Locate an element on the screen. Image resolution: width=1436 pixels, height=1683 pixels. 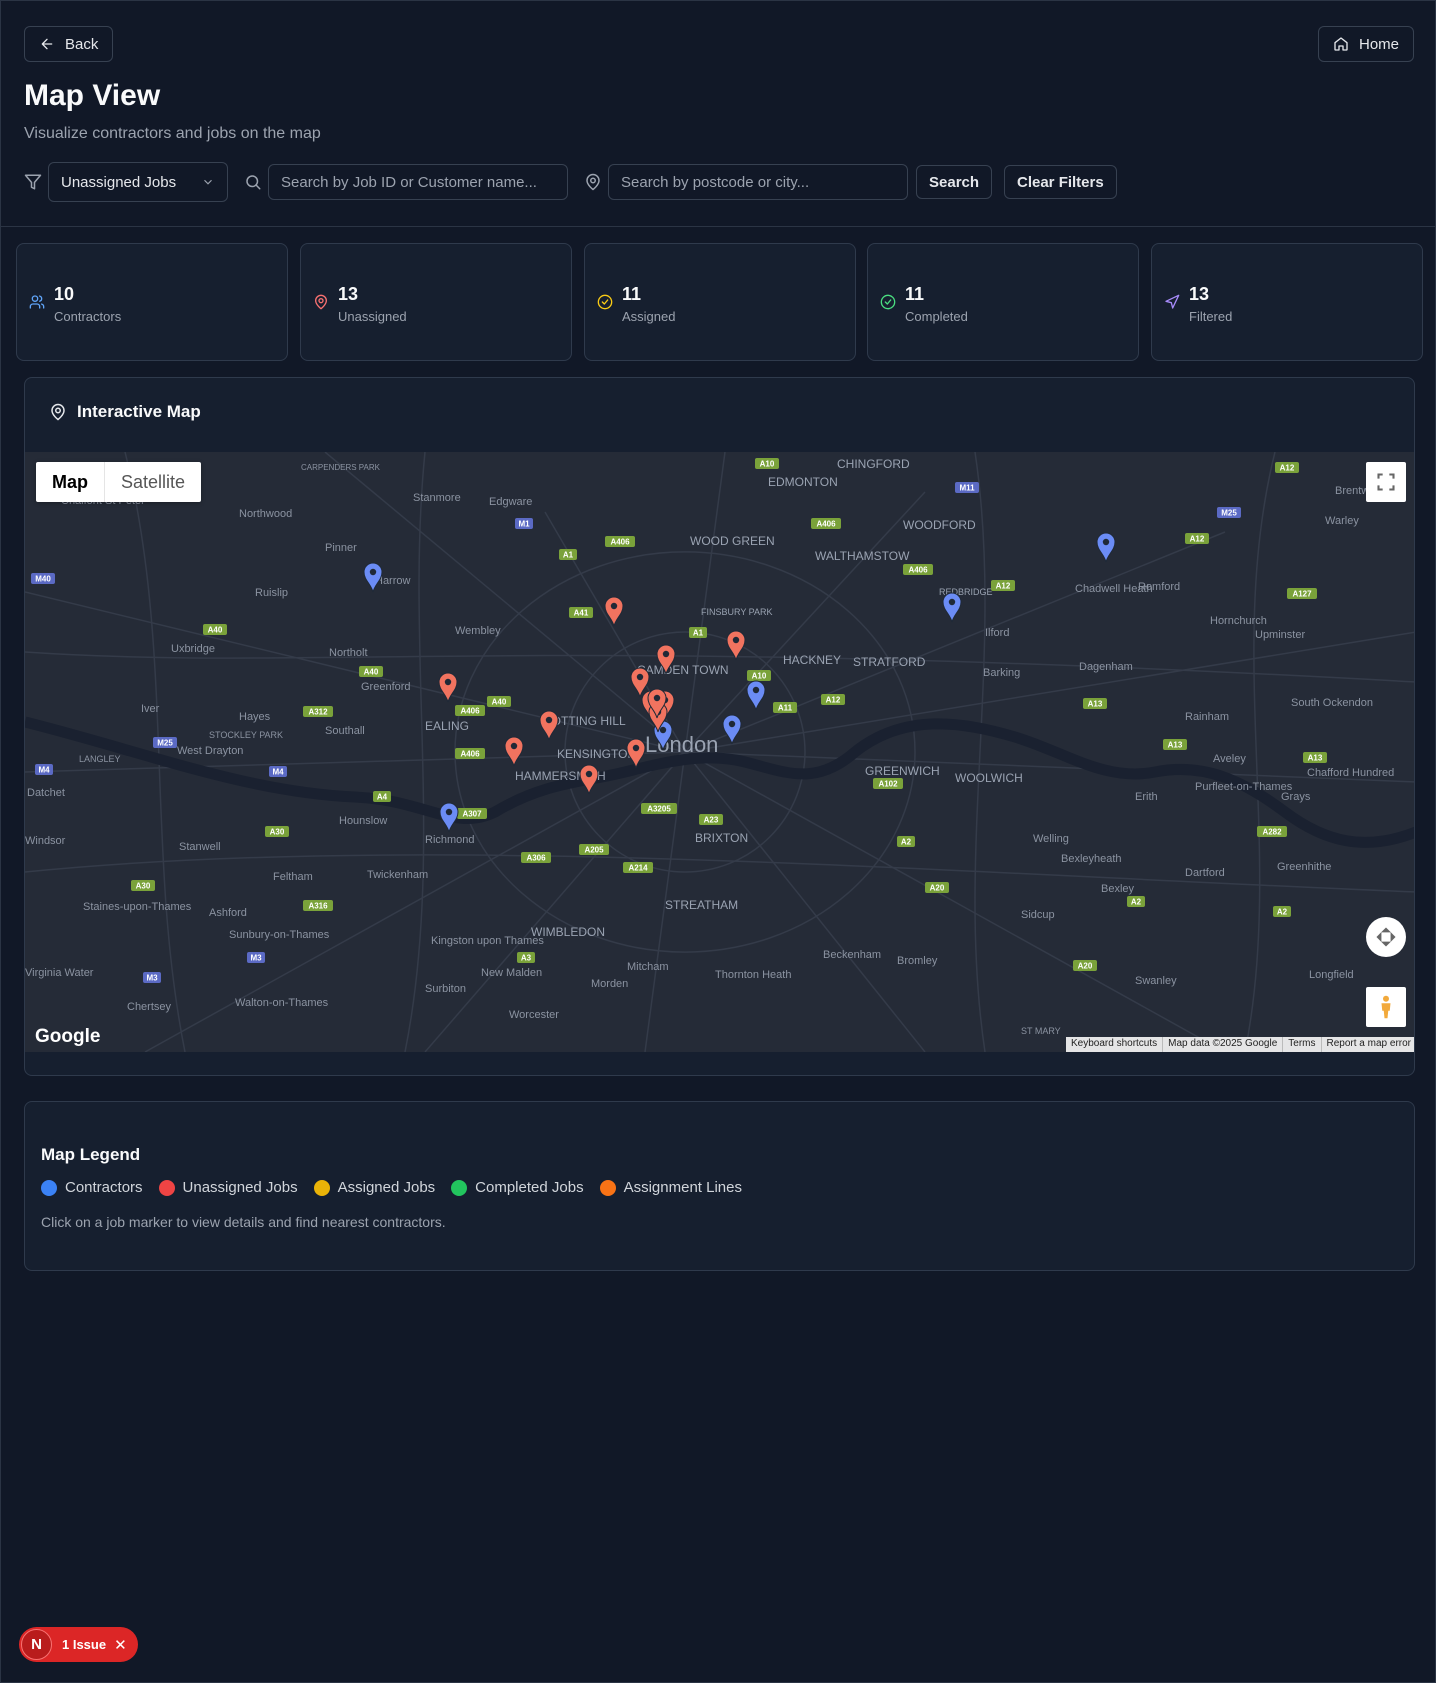
stat-label: Assigned is located at coordinates (649, 316).